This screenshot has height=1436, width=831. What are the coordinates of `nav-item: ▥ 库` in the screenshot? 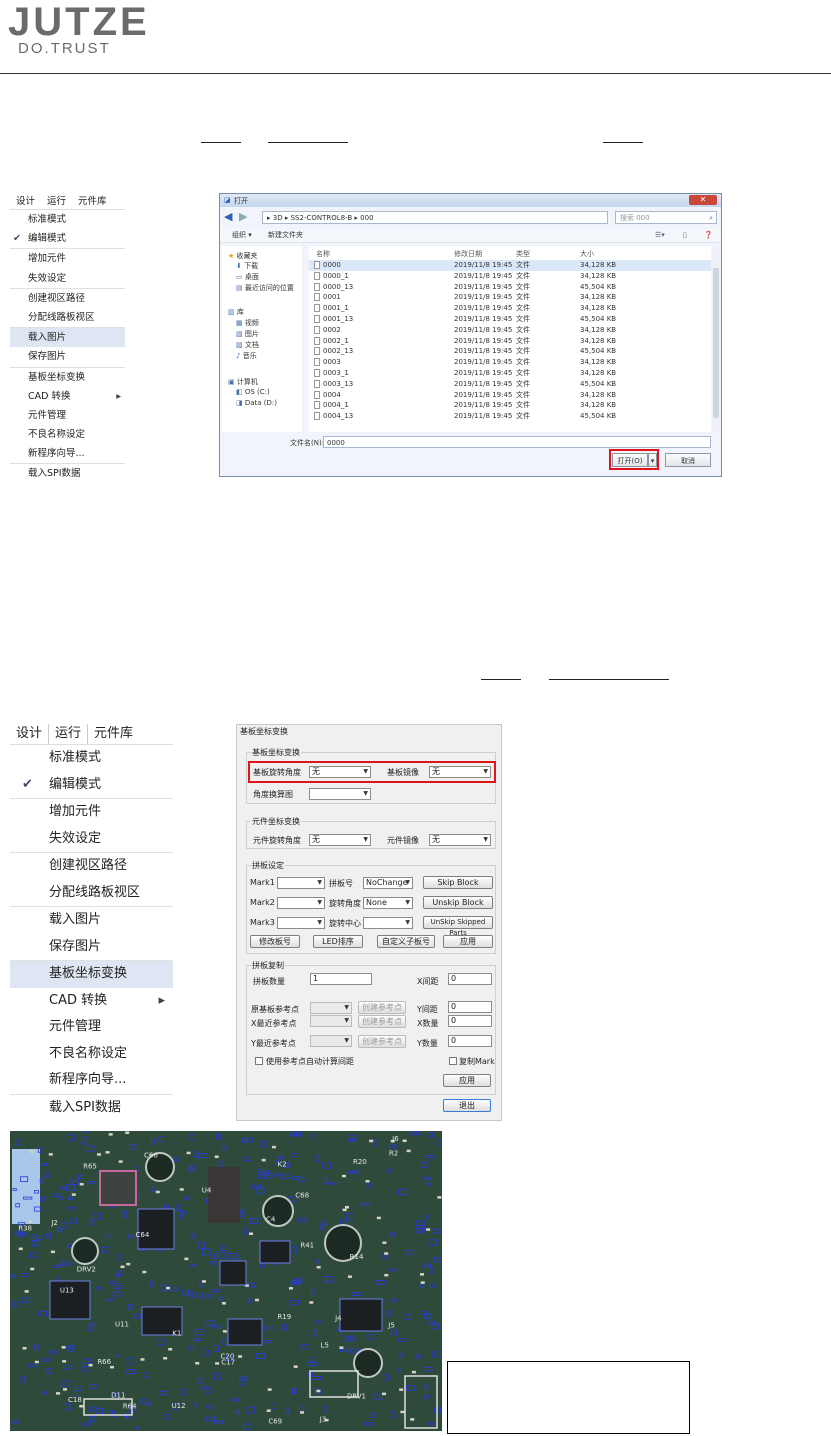 It's located at (236, 312).